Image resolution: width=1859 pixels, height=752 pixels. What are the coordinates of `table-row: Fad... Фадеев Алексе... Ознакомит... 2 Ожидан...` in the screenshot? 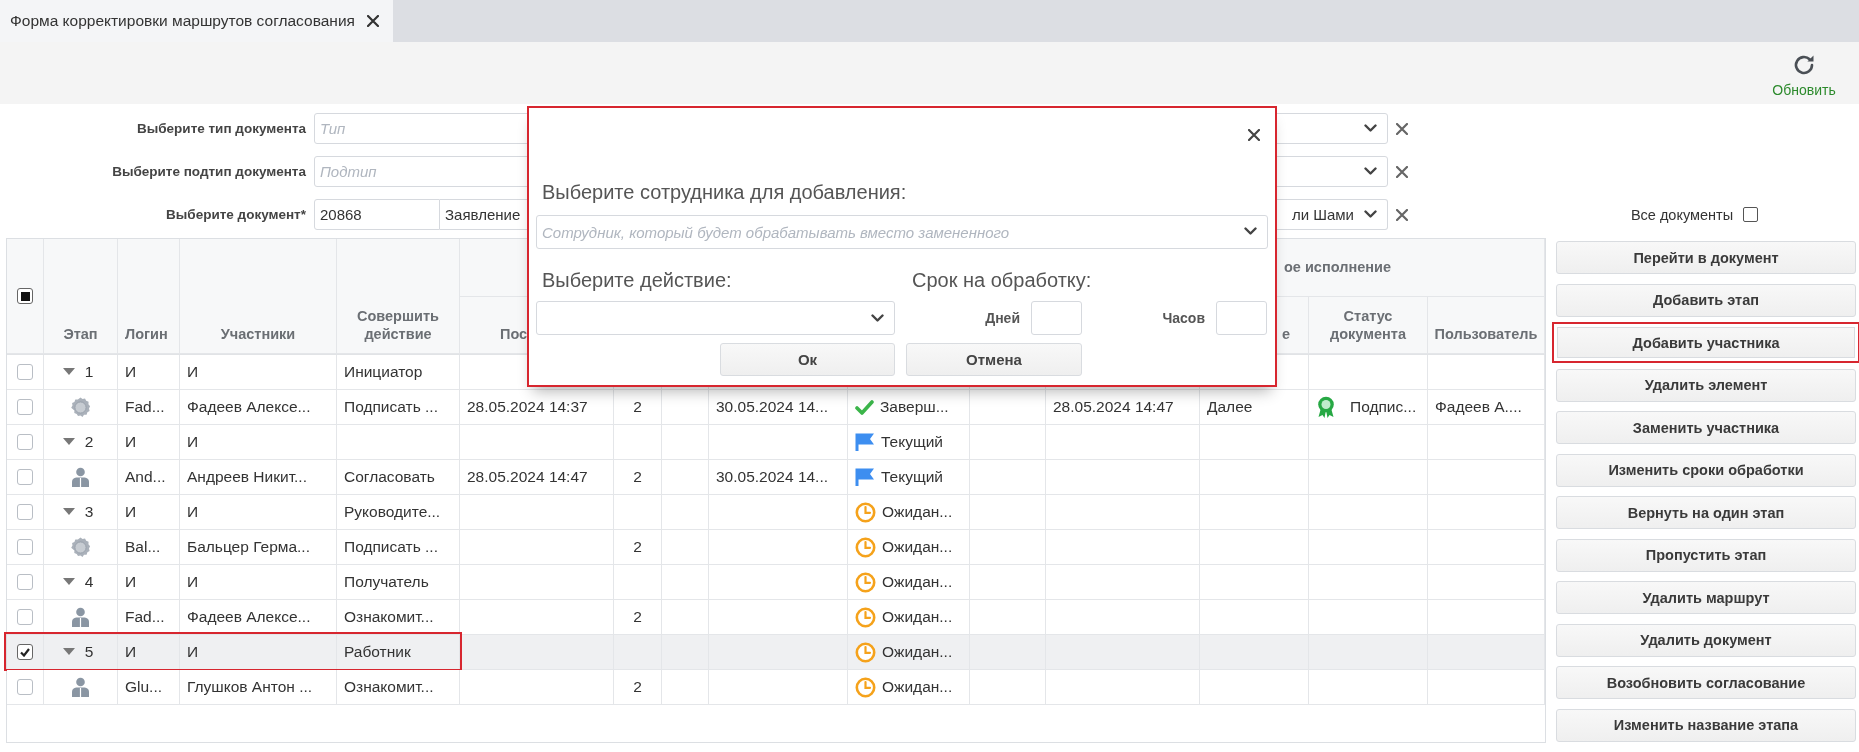 It's located at (776, 617).